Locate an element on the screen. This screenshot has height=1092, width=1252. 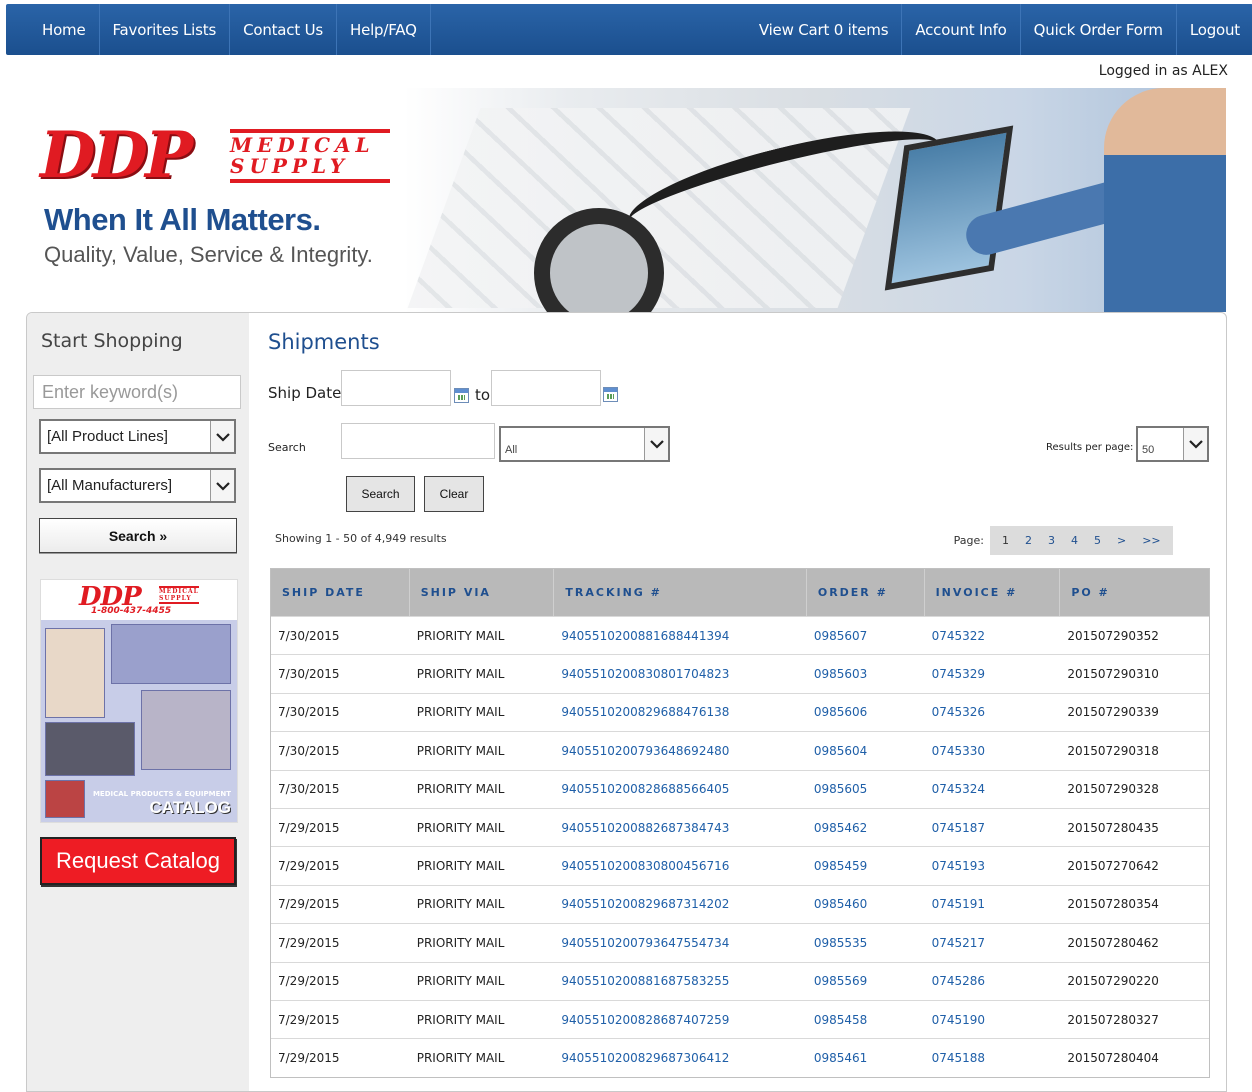
page-1: 1 is located at coordinates (1005, 540).